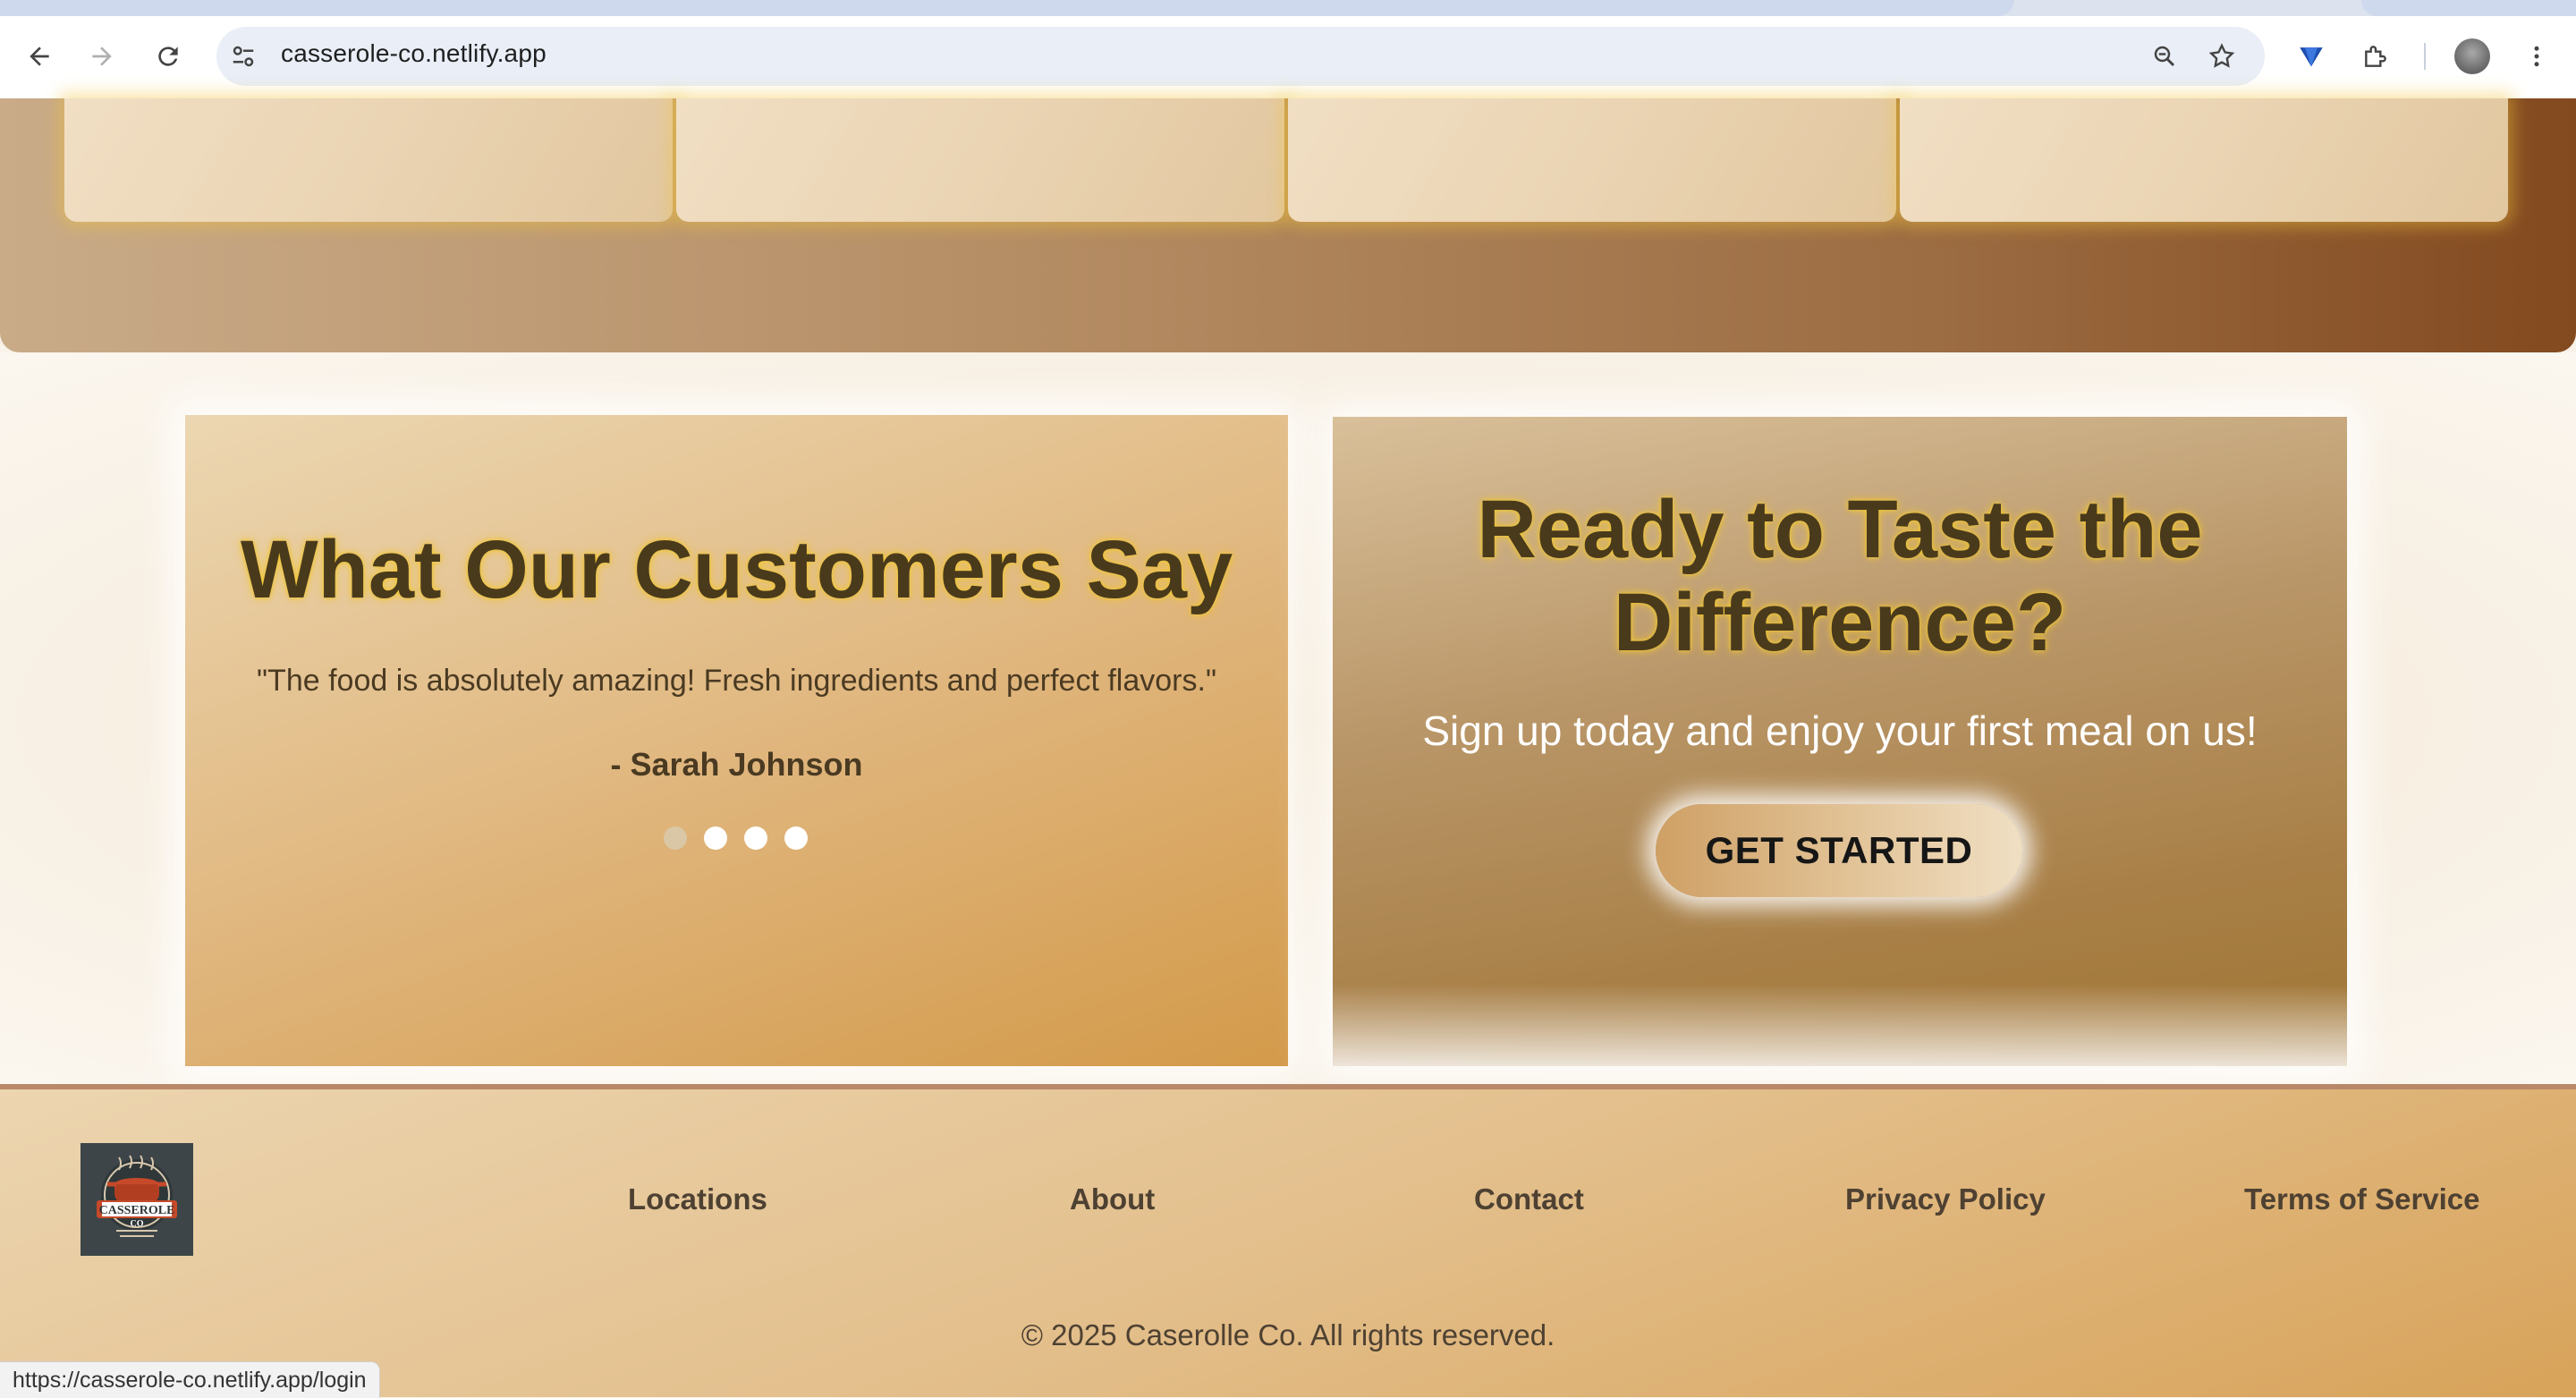 The width and height of the screenshot is (2576, 1398). Describe the element at coordinates (1112, 1199) in the screenshot. I see `footer-link-about: About` at that location.